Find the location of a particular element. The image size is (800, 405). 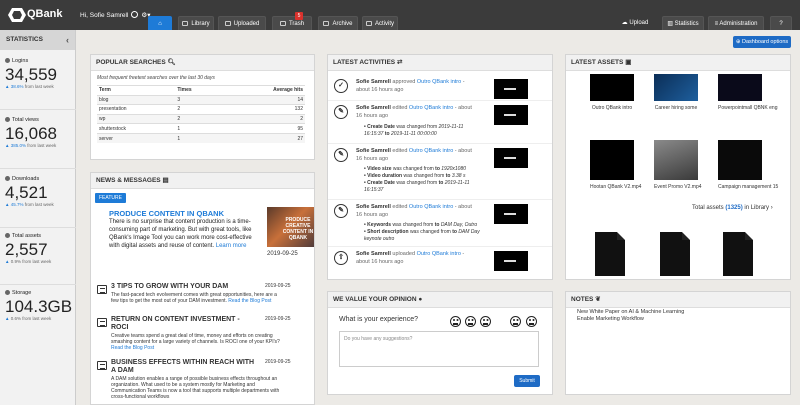

help-button: ? is located at coordinates (781, 23).